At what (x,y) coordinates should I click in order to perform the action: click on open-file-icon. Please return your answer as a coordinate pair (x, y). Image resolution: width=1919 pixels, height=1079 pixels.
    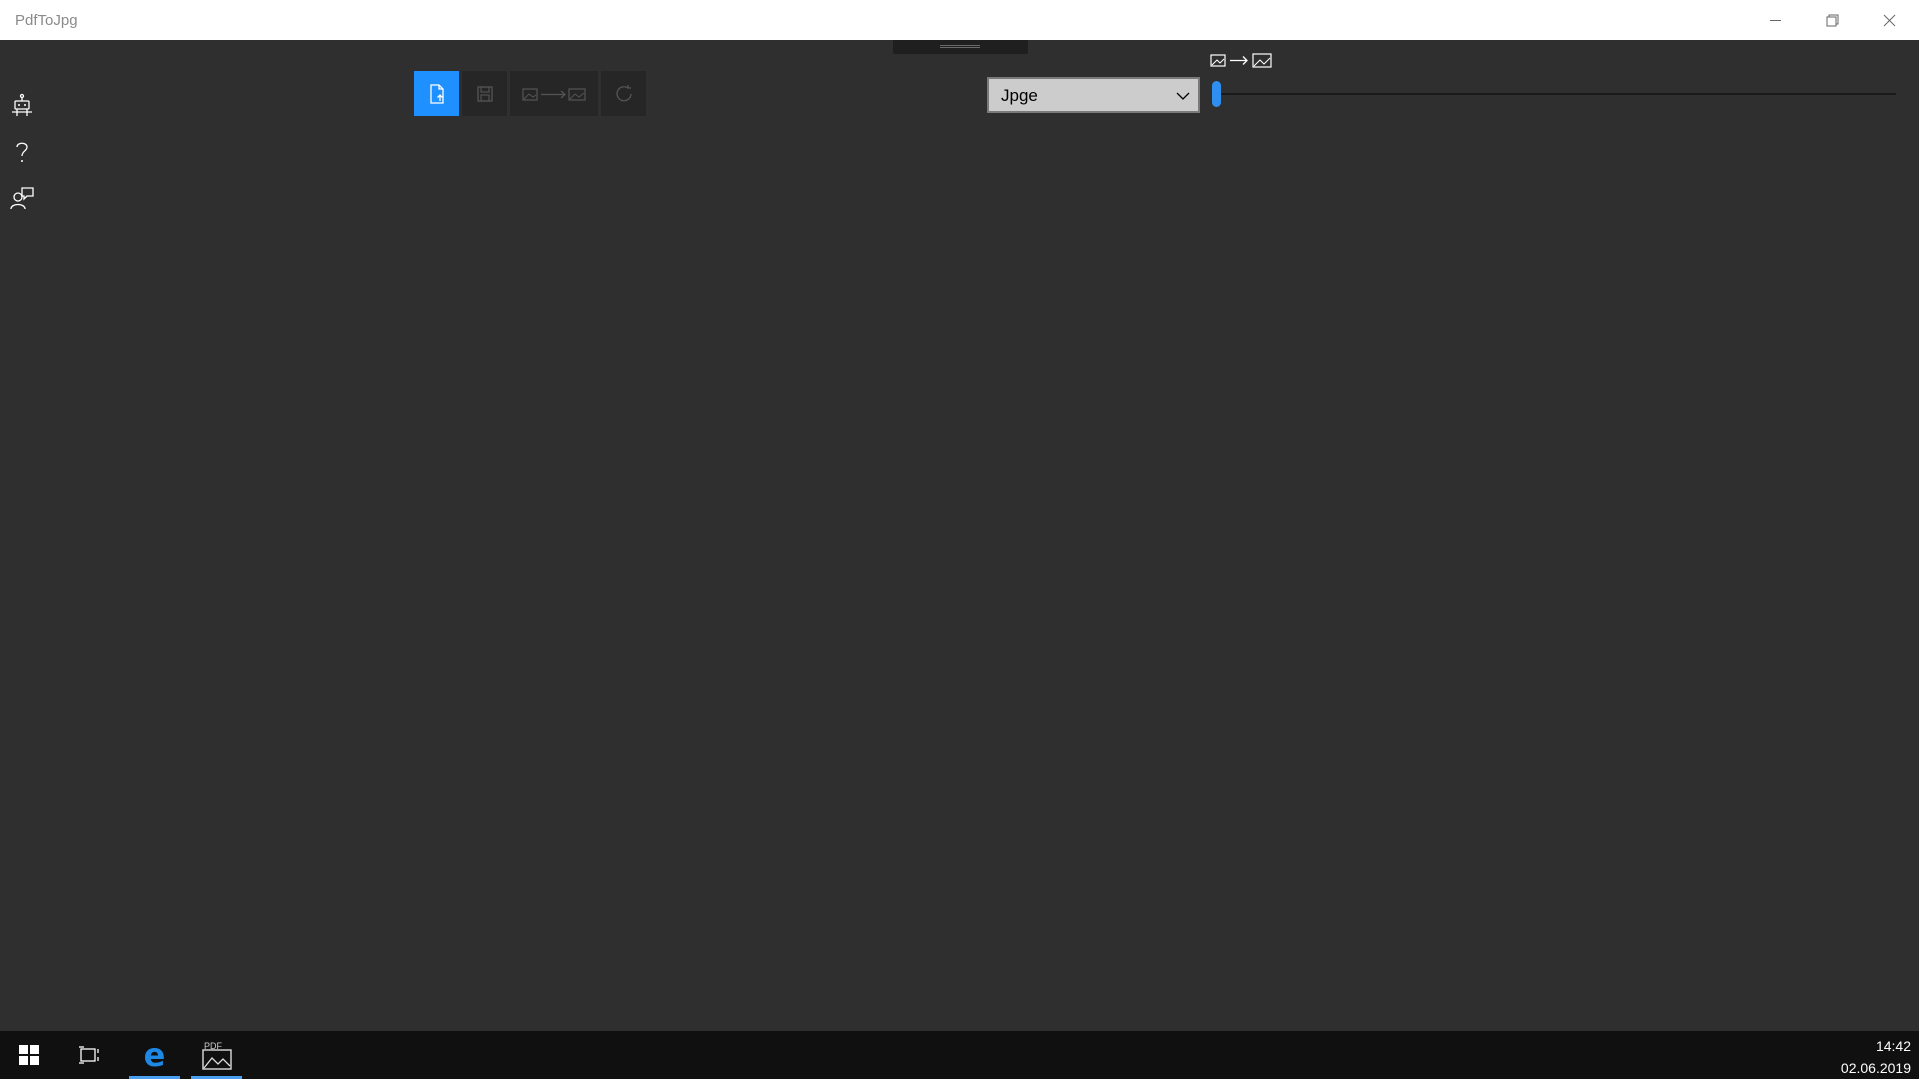
    Looking at the image, I should click on (436, 93).